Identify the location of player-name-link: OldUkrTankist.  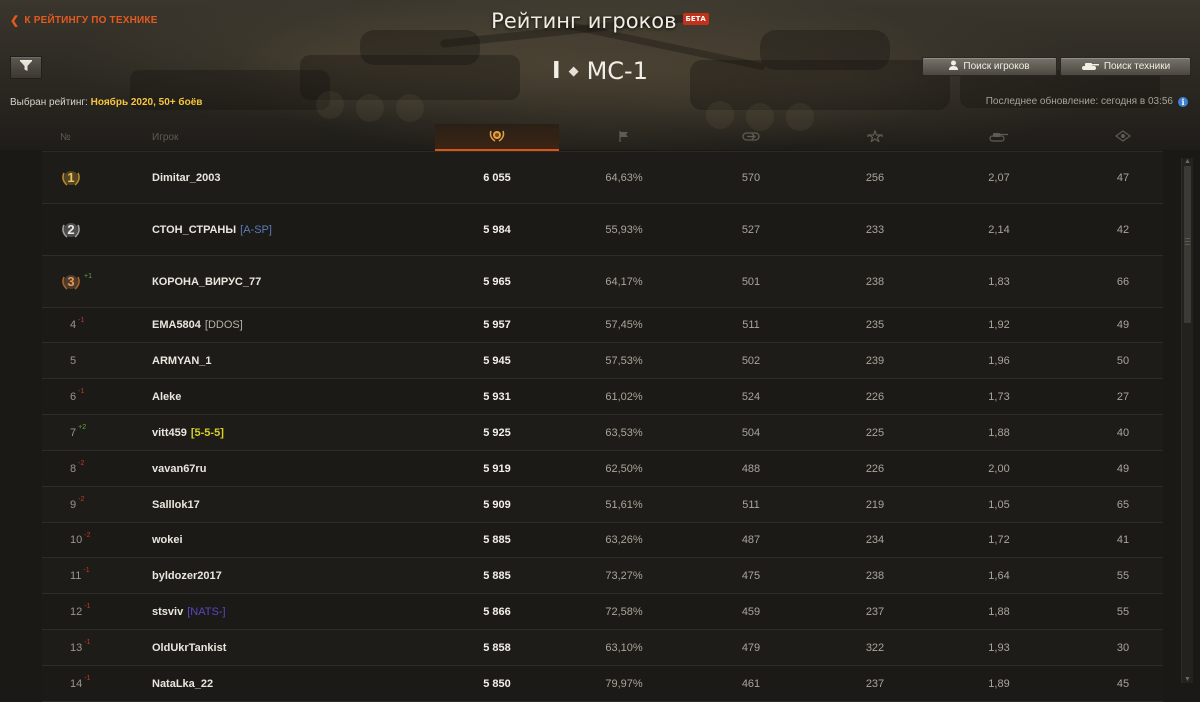
(189, 648).